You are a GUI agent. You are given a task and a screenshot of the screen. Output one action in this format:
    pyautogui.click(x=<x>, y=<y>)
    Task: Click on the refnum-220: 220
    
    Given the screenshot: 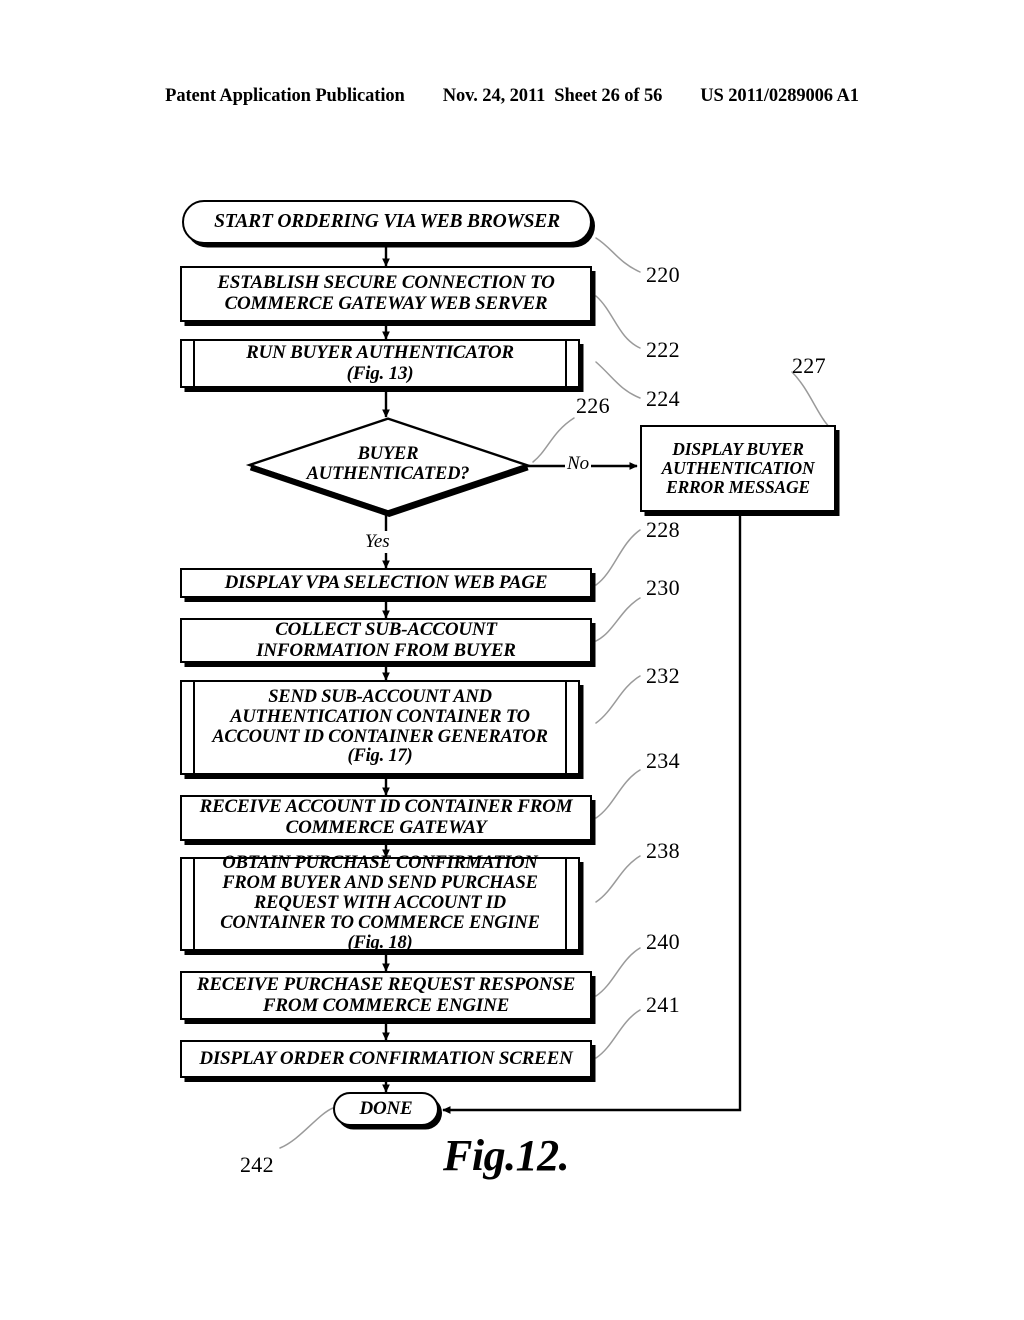 What is the action you would take?
    pyautogui.click(x=663, y=274)
    